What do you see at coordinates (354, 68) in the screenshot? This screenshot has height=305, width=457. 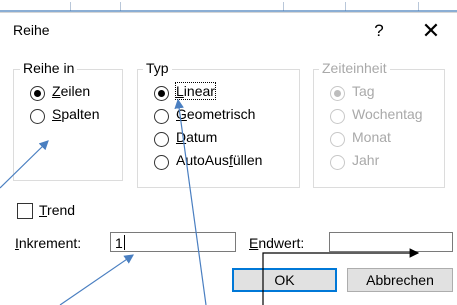 I see `date-unit-legend: Zeiteinheit` at bounding box center [354, 68].